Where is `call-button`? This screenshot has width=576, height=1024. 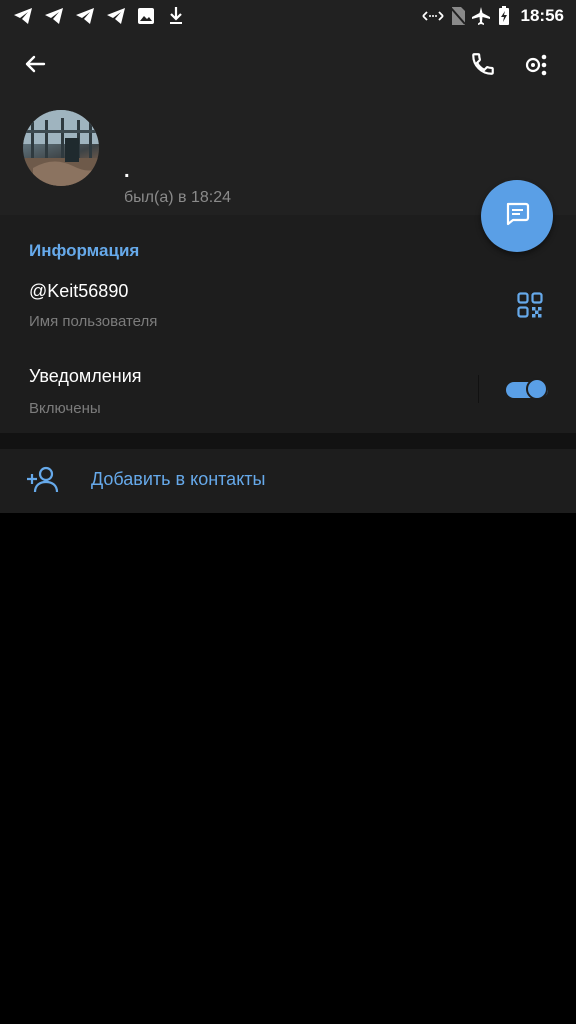 call-button is located at coordinates (483, 66).